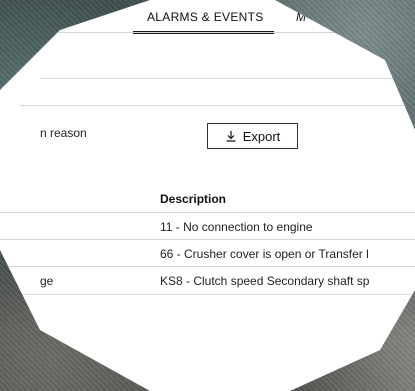  What do you see at coordinates (231, 136) in the screenshot?
I see `download-icon` at bounding box center [231, 136].